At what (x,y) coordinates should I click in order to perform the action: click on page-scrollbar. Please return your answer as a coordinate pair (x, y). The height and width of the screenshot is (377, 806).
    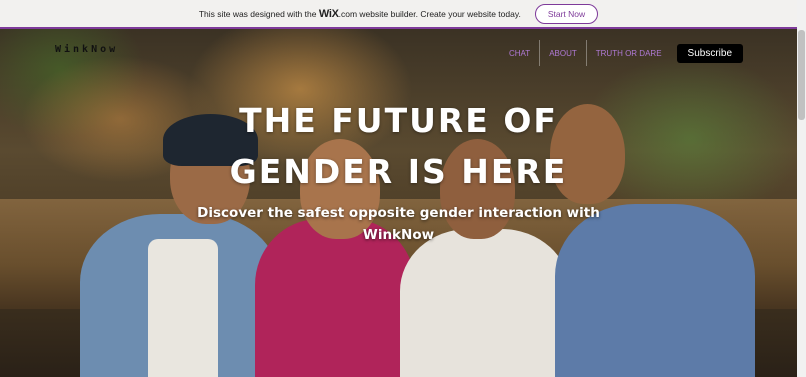
    Looking at the image, I should click on (801, 188).